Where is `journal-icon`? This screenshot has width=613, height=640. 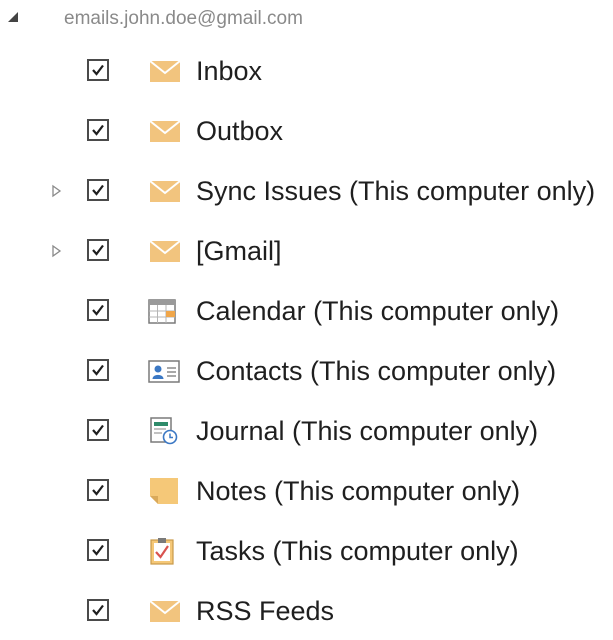
journal-icon is located at coordinates (164, 431).